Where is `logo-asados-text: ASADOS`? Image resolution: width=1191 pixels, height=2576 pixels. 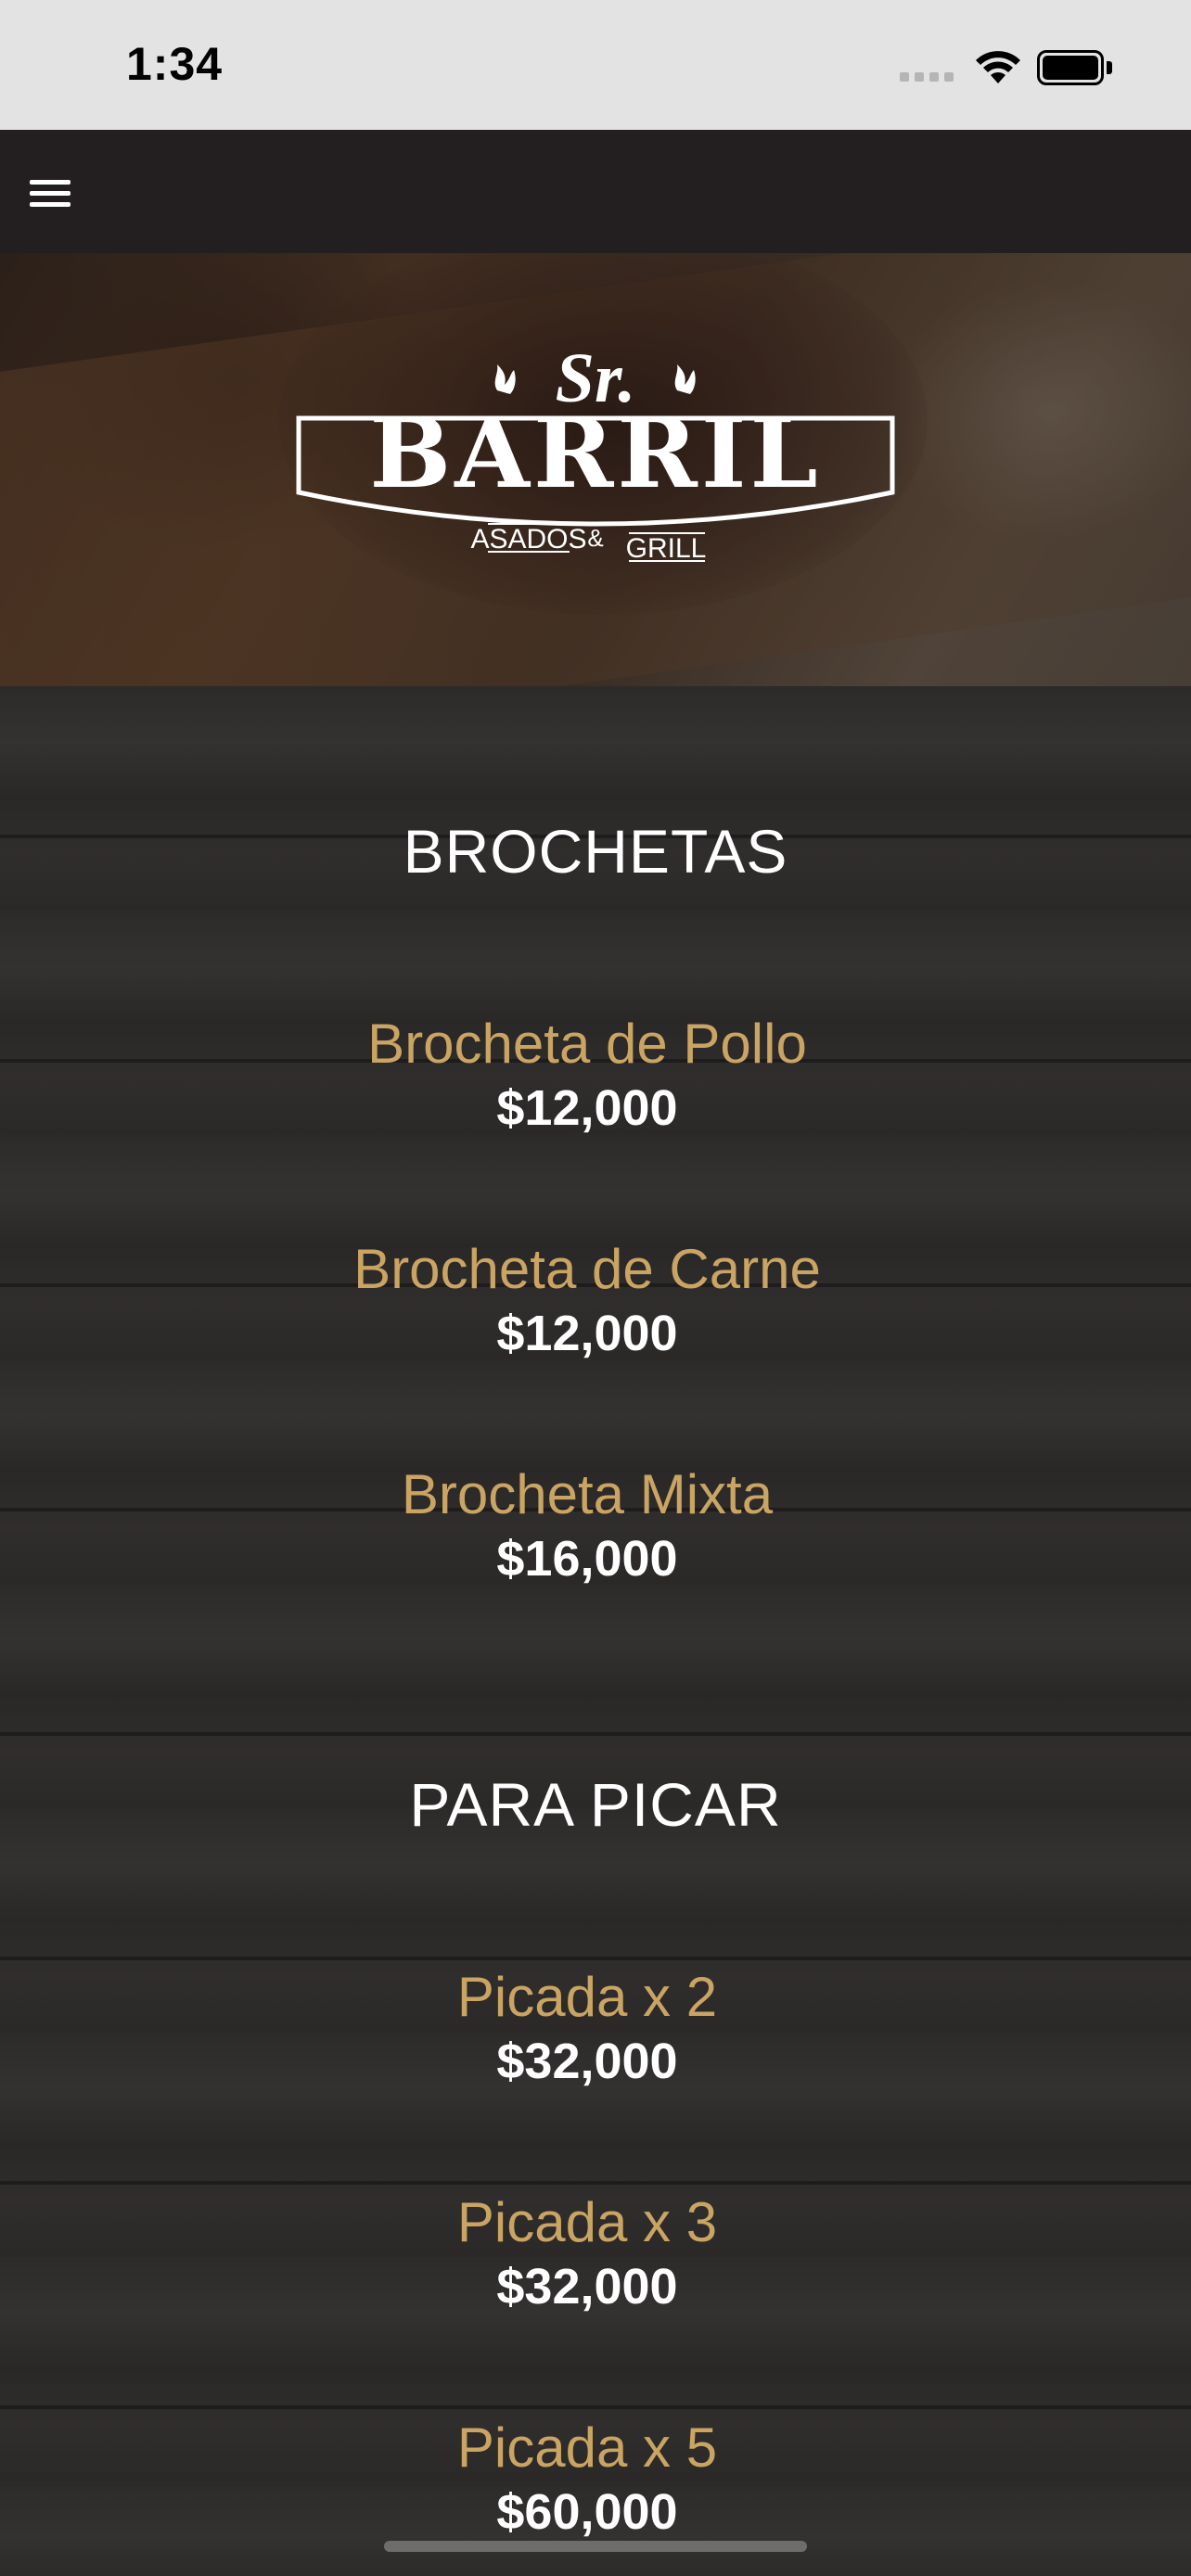 logo-asados-text: ASADOS is located at coordinates (528, 539).